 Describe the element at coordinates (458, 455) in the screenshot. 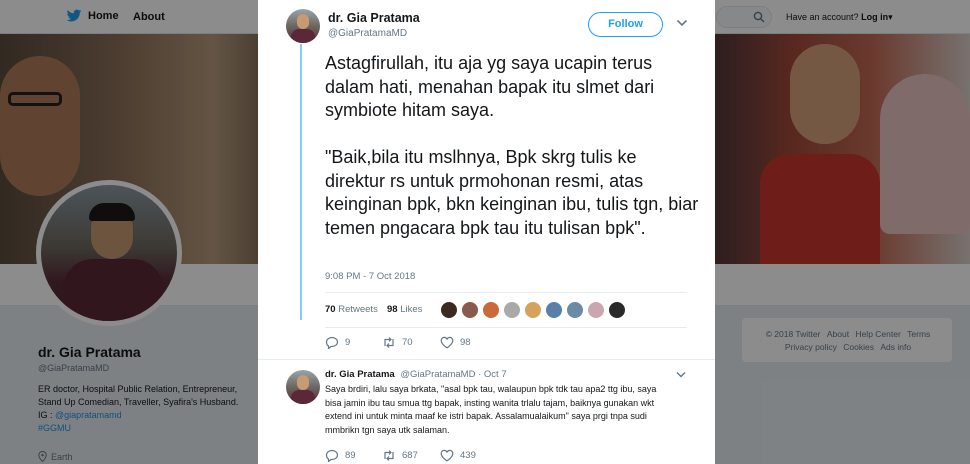

I see `like-button: 439` at that location.